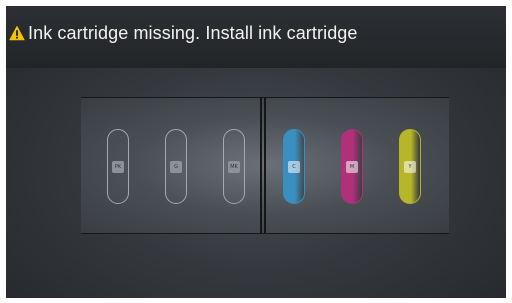 This screenshot has height=303, width=512. I want to click on cartridge-slot-m: M, so click(352, 166).